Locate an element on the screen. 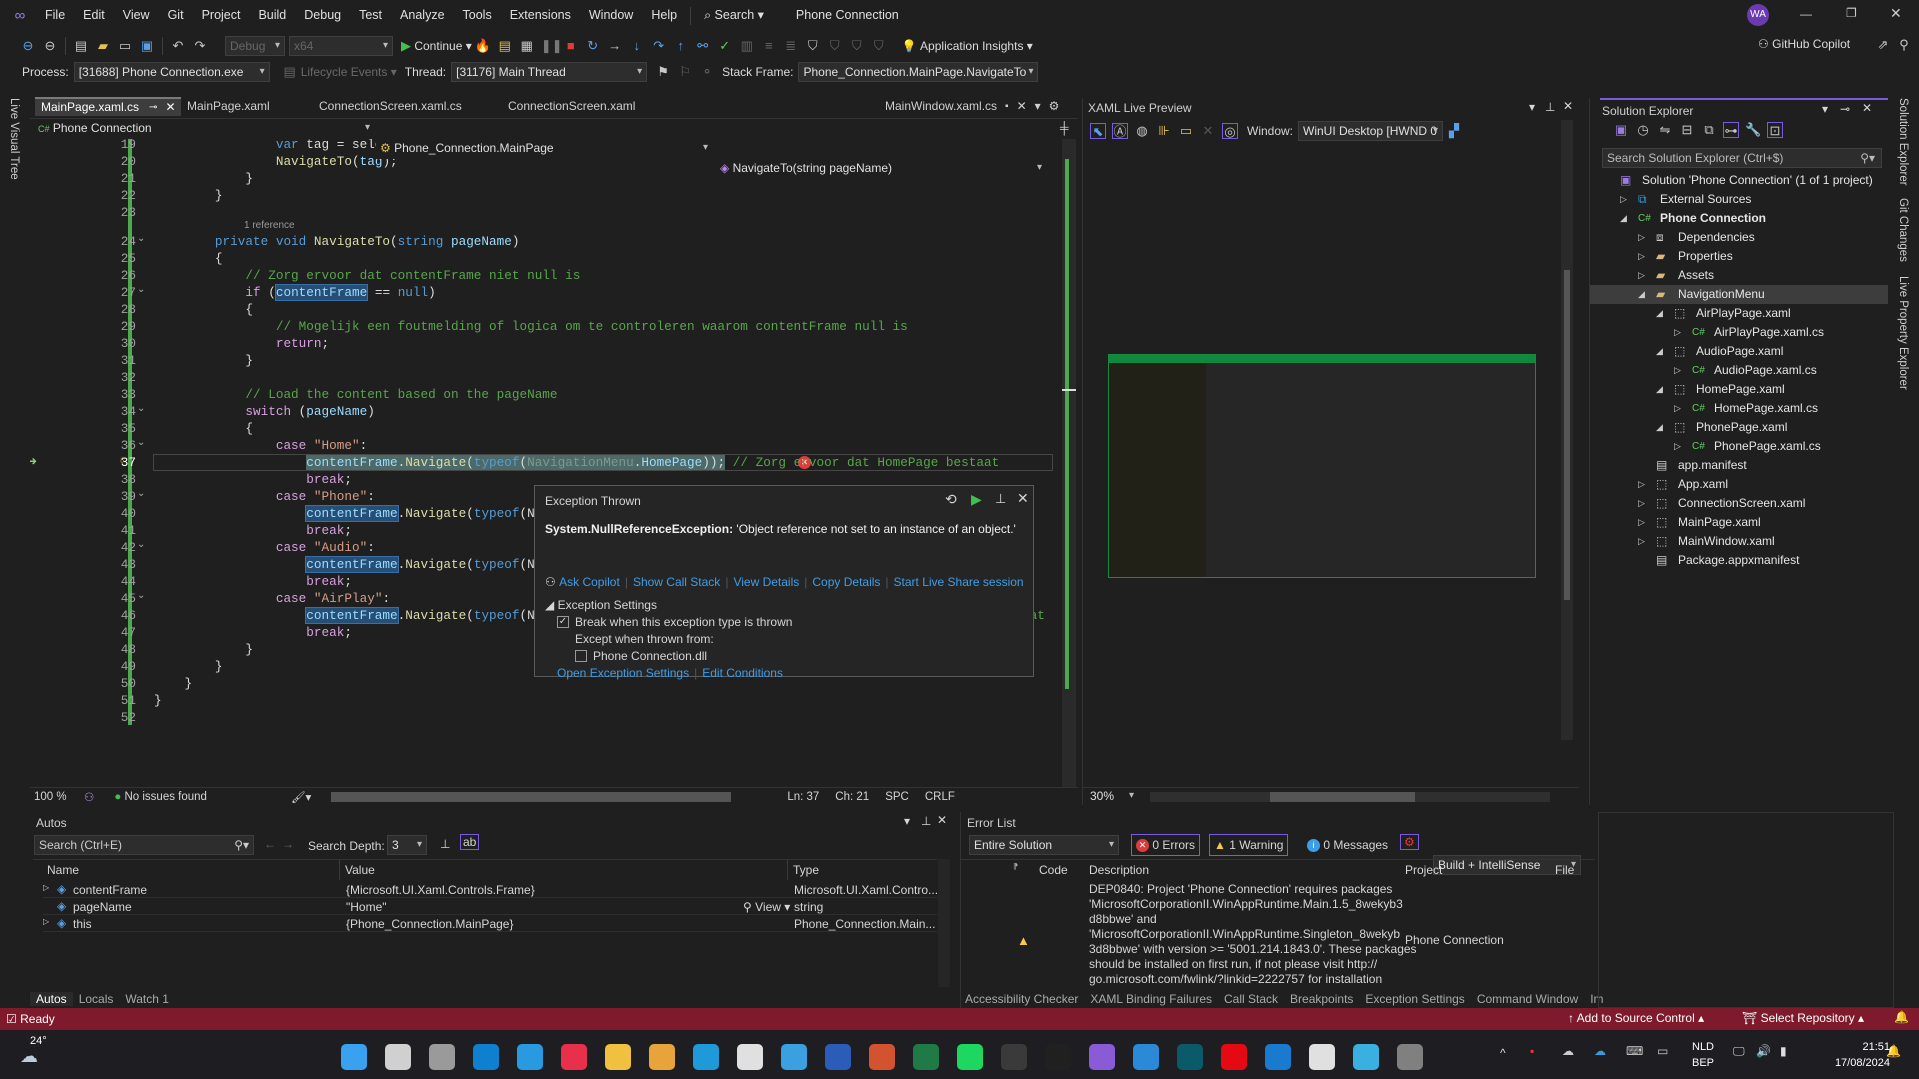 The height and width of the screenshot is (1079, 1919). column-header-file: File is located at coordinates (1564, 870).